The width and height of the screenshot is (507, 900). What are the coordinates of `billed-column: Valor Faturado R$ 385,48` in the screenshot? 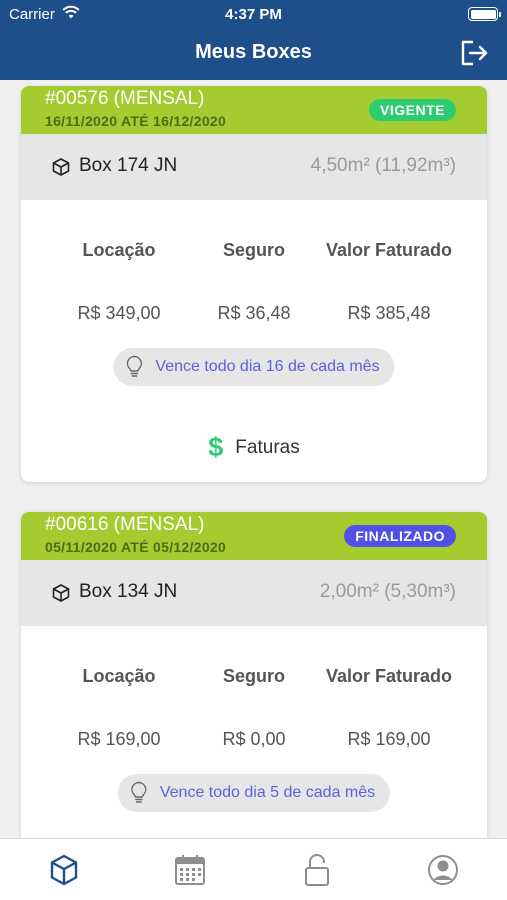 It's located at (389, 280).